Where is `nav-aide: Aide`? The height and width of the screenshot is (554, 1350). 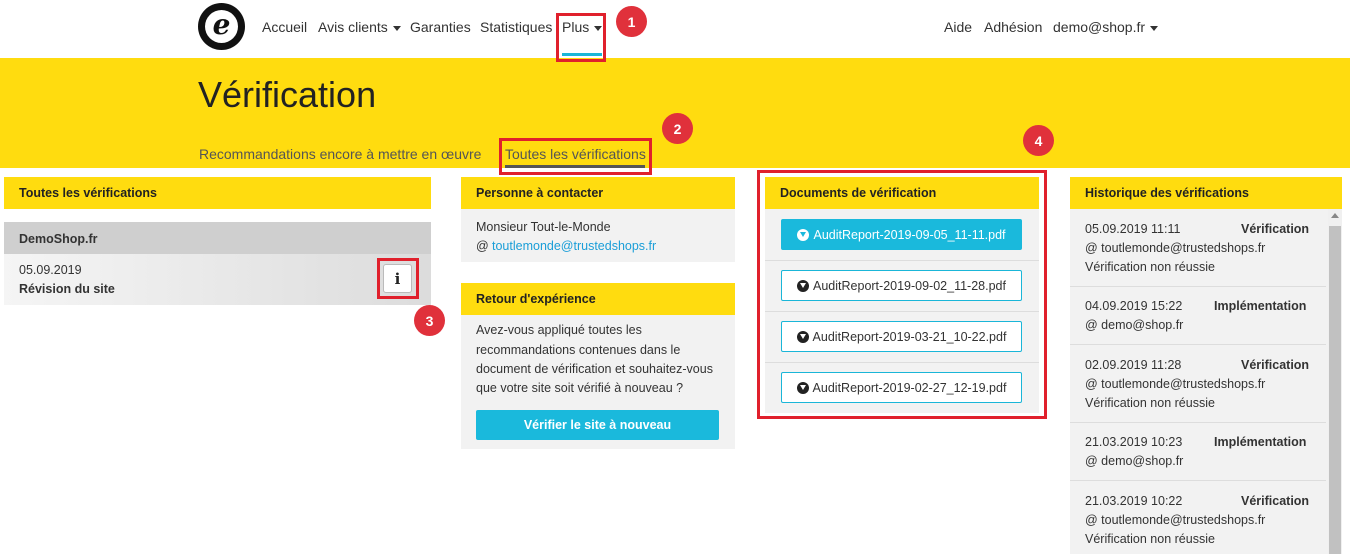 nav-aide: Aide is located at coordinates (958, 27).